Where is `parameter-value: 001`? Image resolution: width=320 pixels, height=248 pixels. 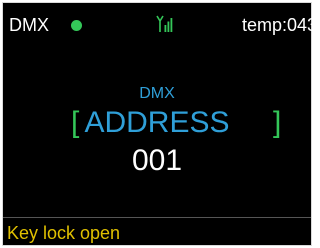
parameter-value: 001 is located at coordinates (157, 161).